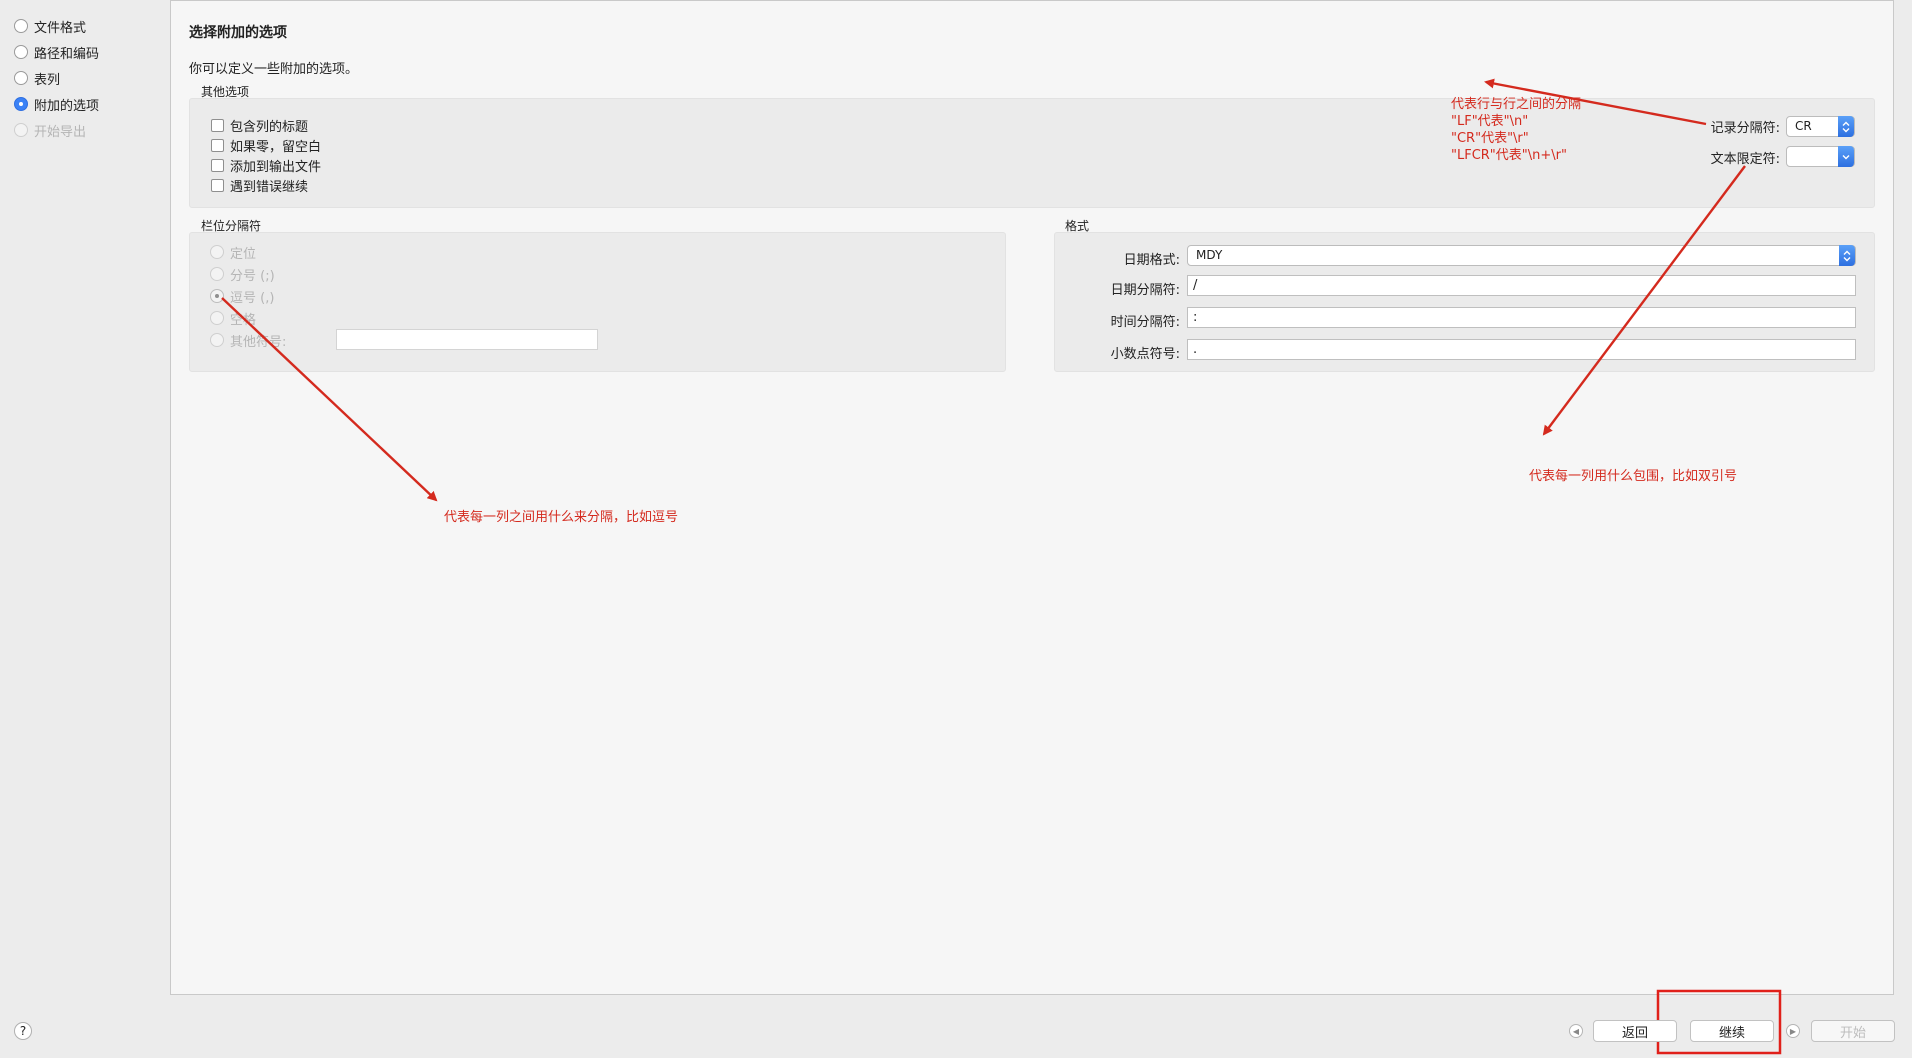 The height and width of the screenshot is (1058, 1912). I want to click on back-button: 返回, so click(1635, 1031).